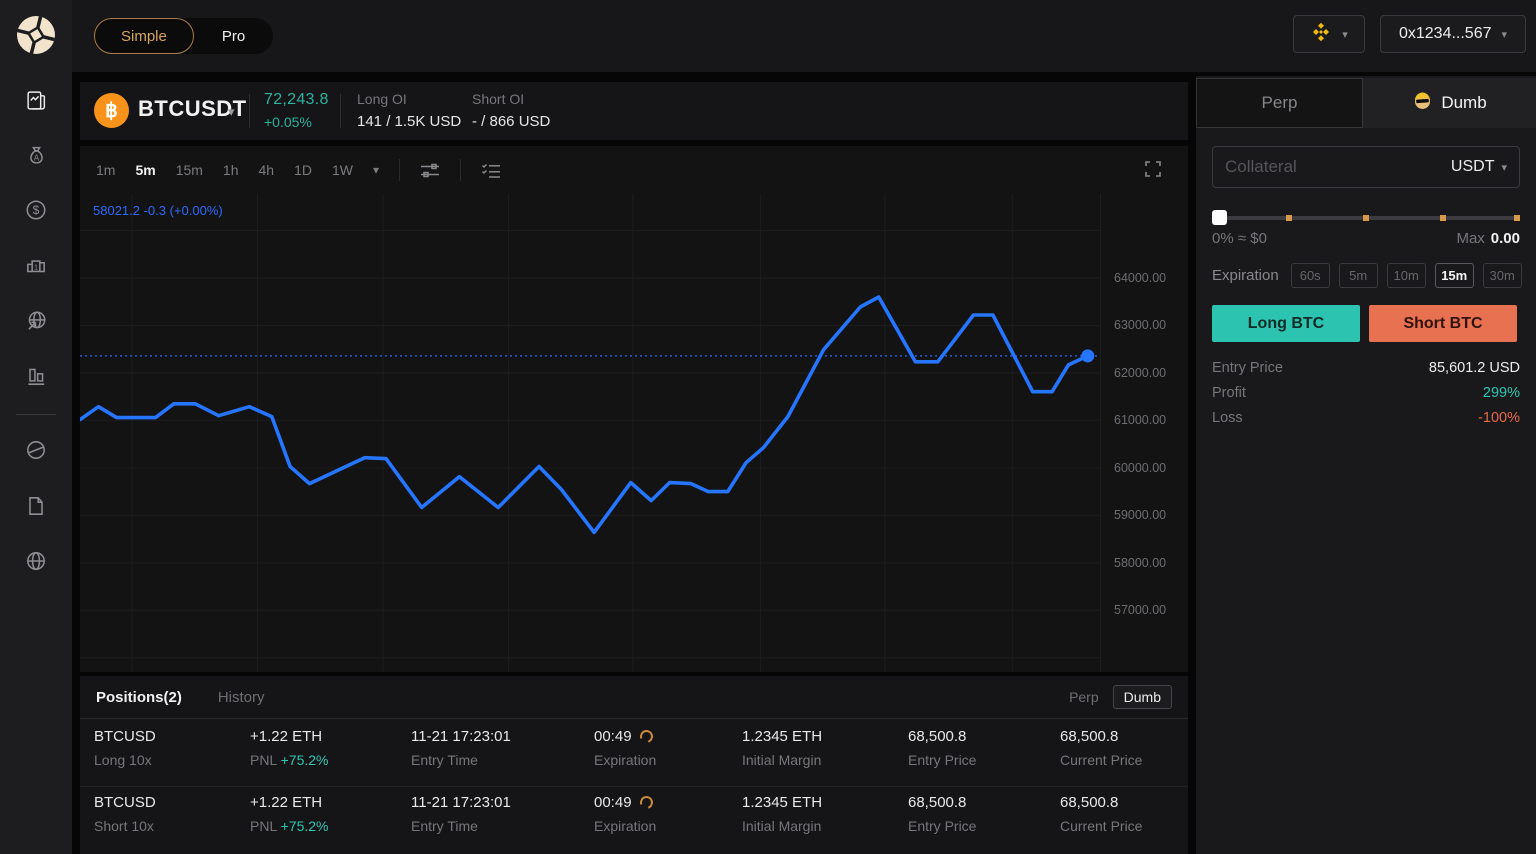  What do you see at coordinates (1449, 103) in the screenshot?
I see `tab-dumb: Dumb` at bounding box center [1449, 103].